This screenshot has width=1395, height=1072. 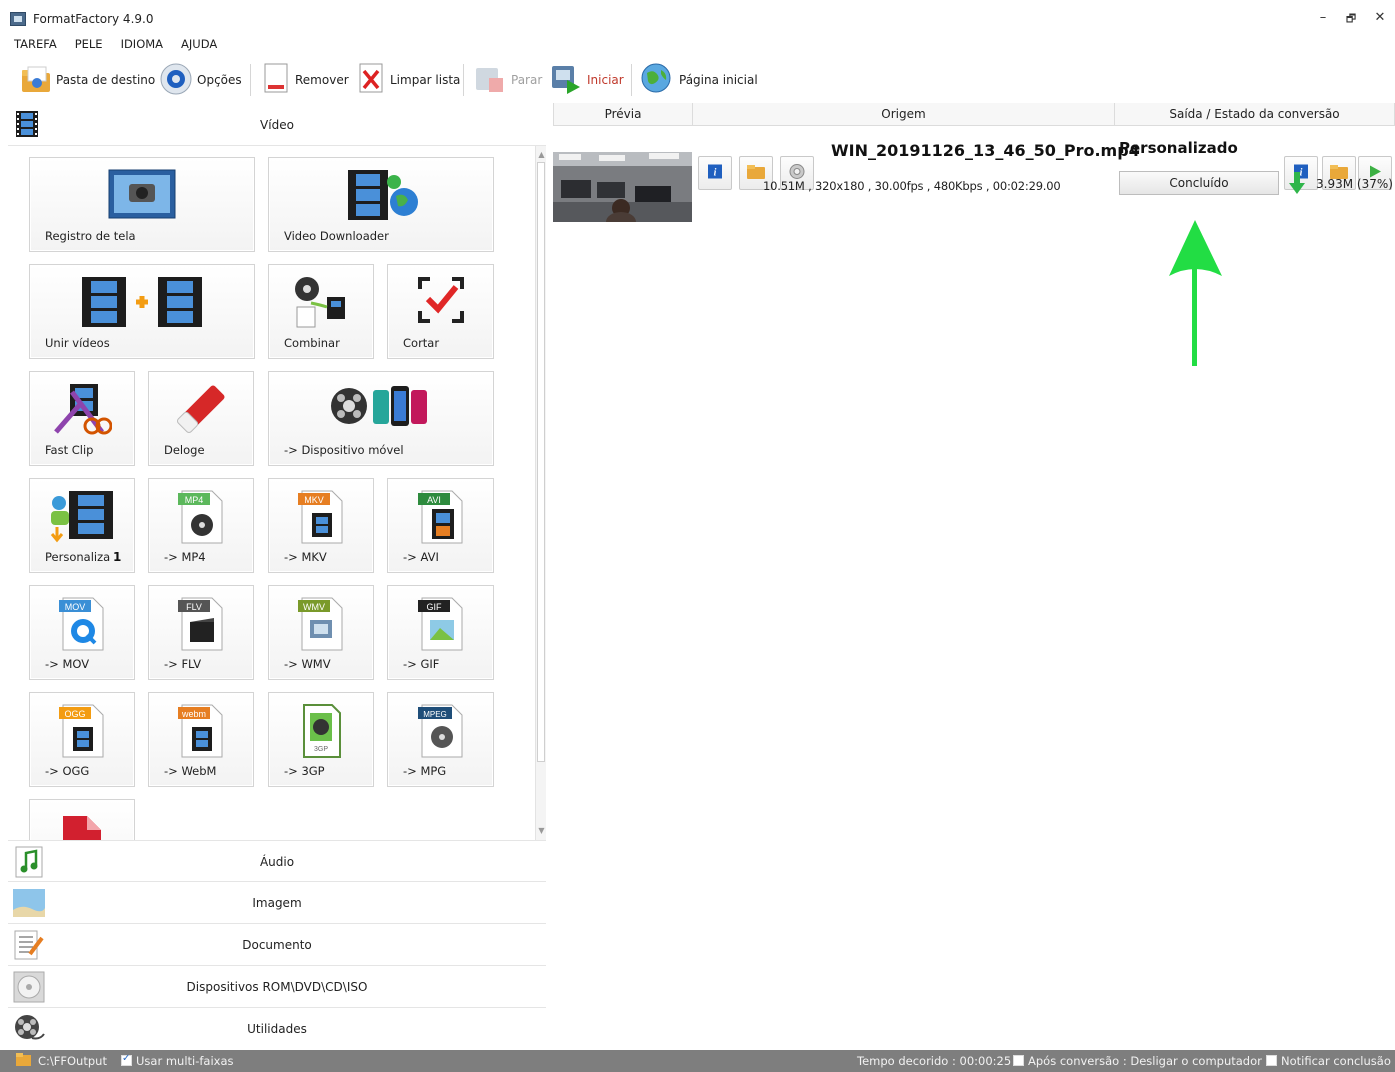 I want to click on video-download-icon, so click(x=381, y=197).